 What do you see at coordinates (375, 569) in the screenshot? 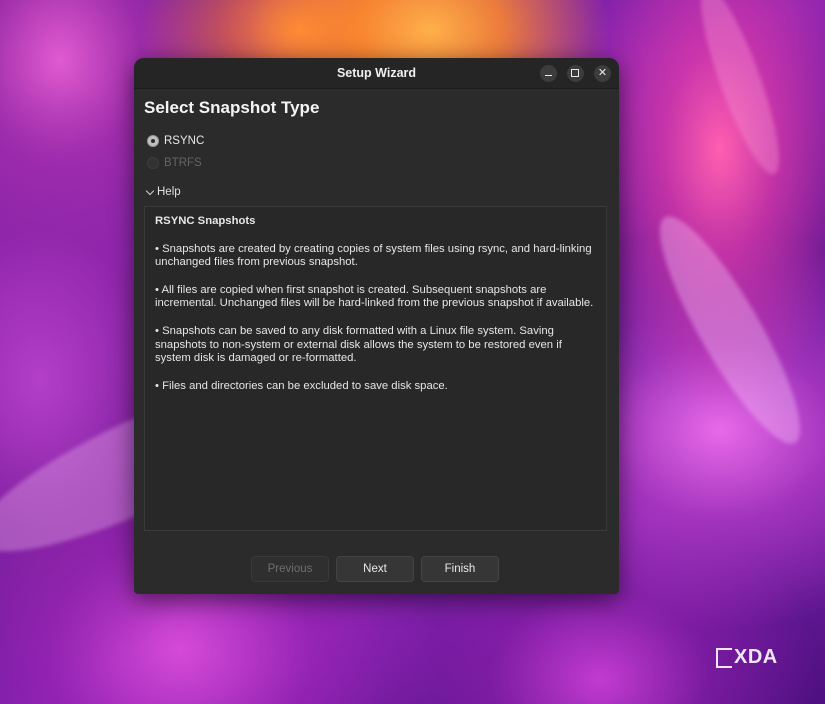
I see `next-button: Next` at bounding box center [375, 569].